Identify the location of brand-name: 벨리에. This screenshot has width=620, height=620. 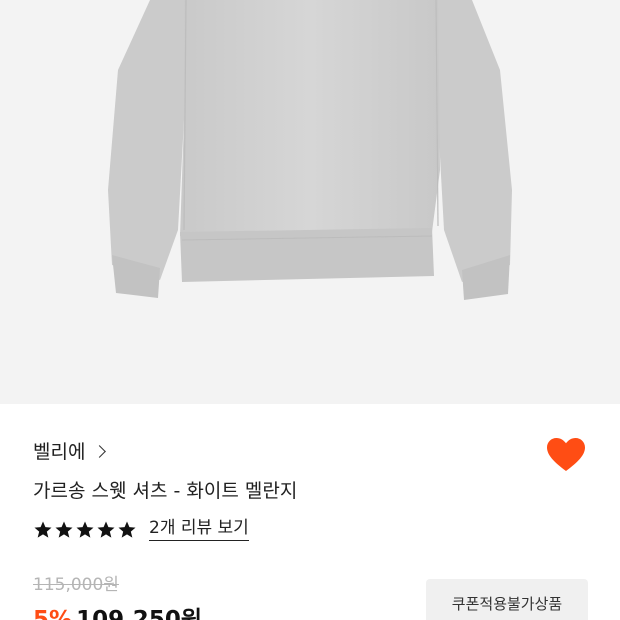
(59, 450).